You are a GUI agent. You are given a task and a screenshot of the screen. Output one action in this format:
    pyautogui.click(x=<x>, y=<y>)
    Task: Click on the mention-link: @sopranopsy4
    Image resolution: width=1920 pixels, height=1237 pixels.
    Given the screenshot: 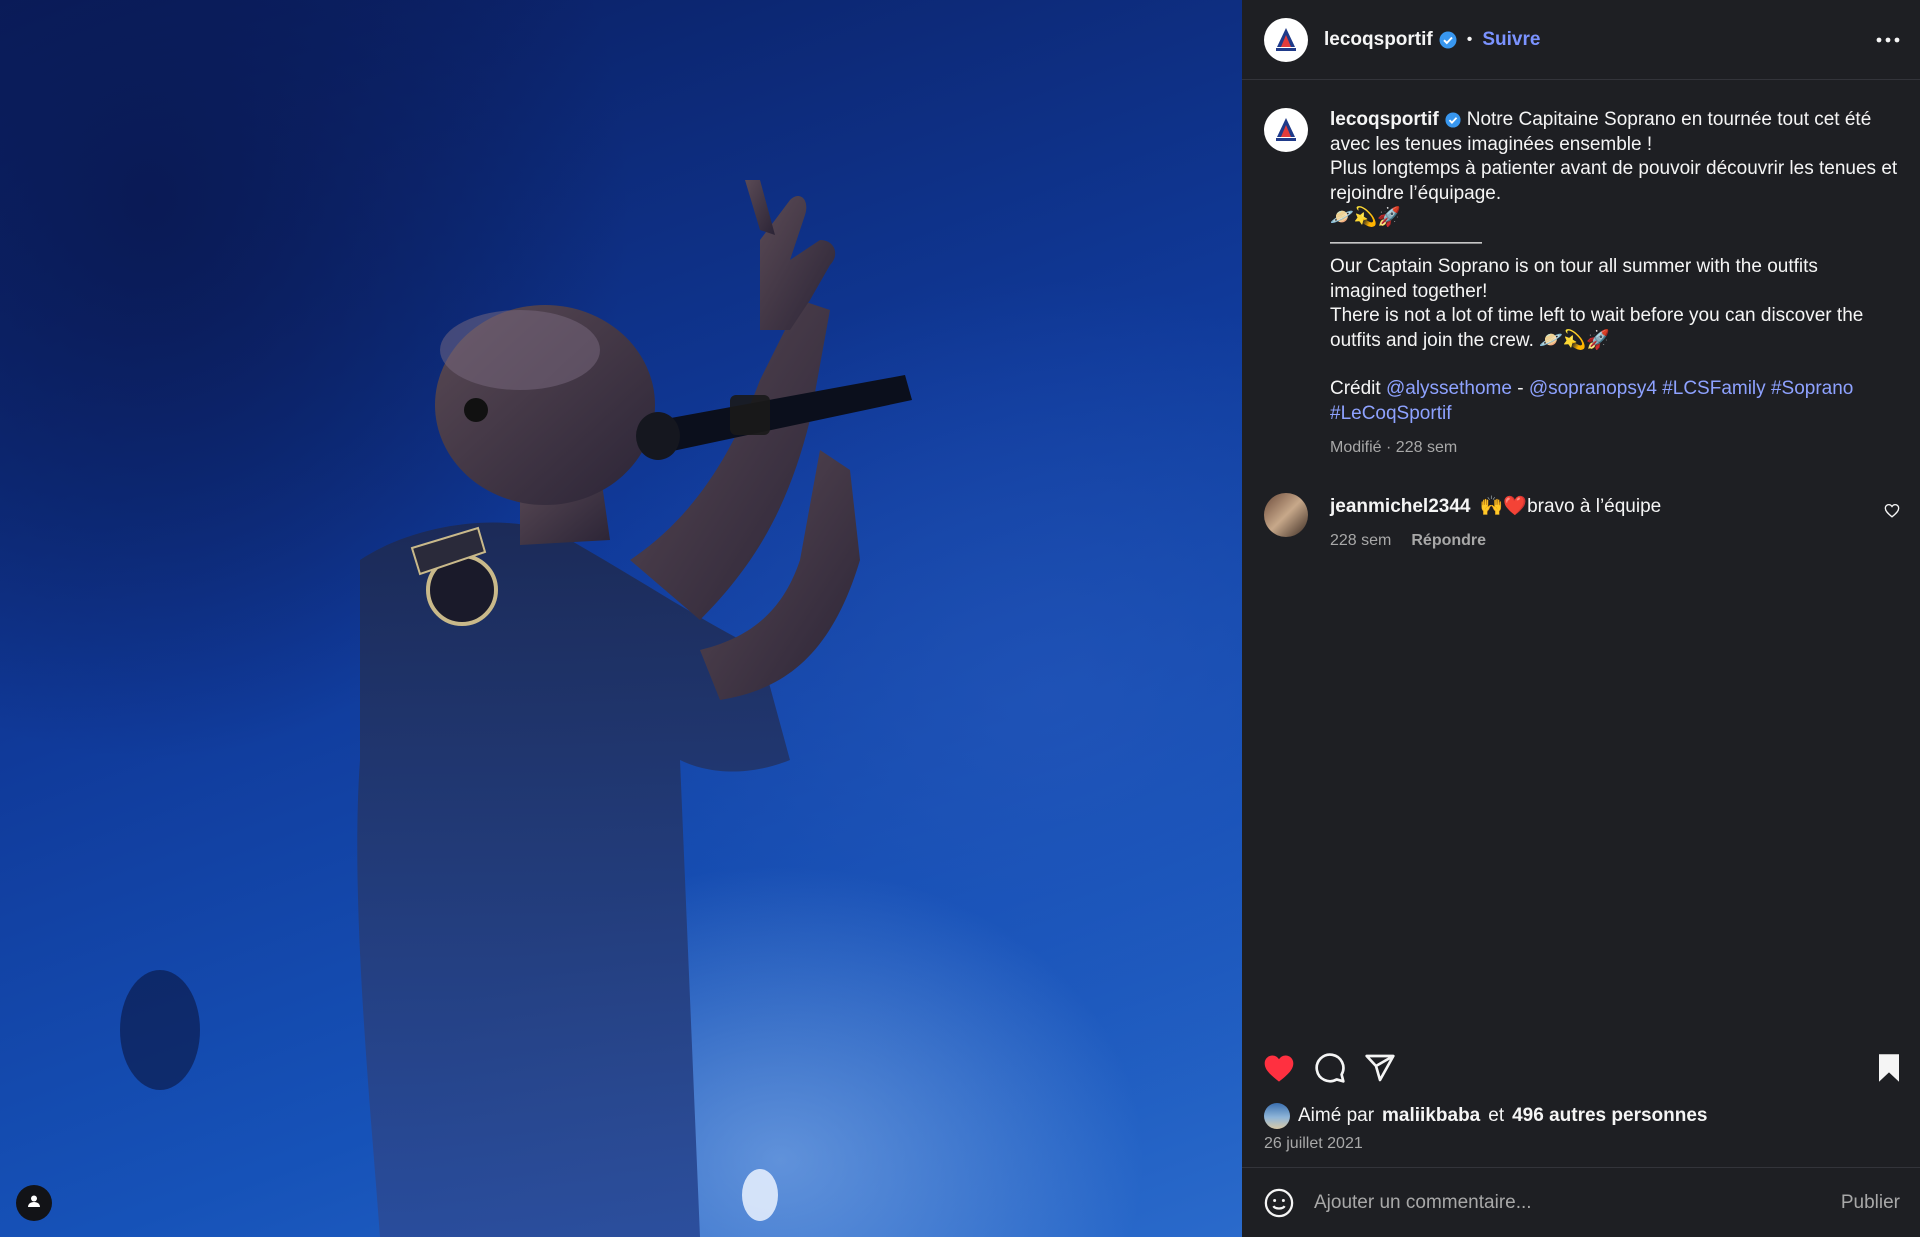 What is the action you would take?
    pyautogui.click(x=1593, y=388)
    